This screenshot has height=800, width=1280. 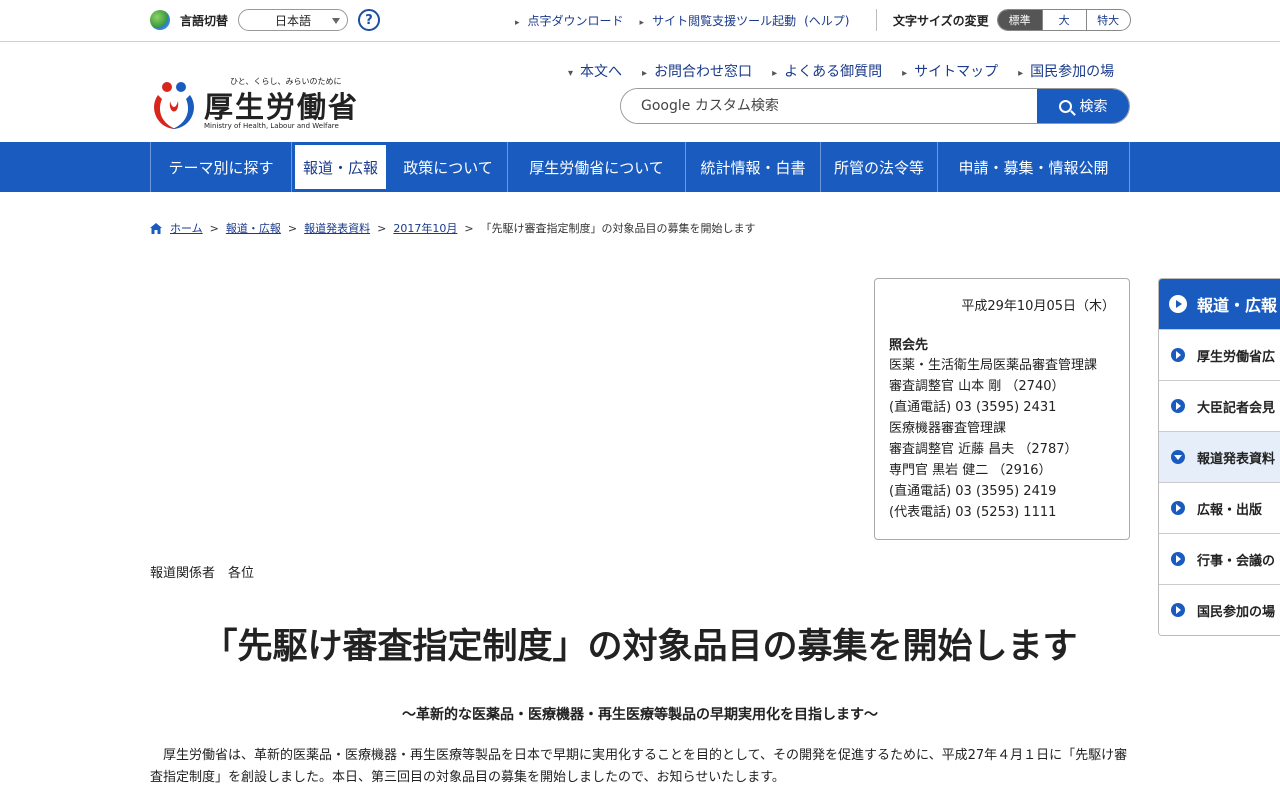 I want to click on contact-line: (代表電話) 03 (5253) 1111, so click(x=973, y=512).